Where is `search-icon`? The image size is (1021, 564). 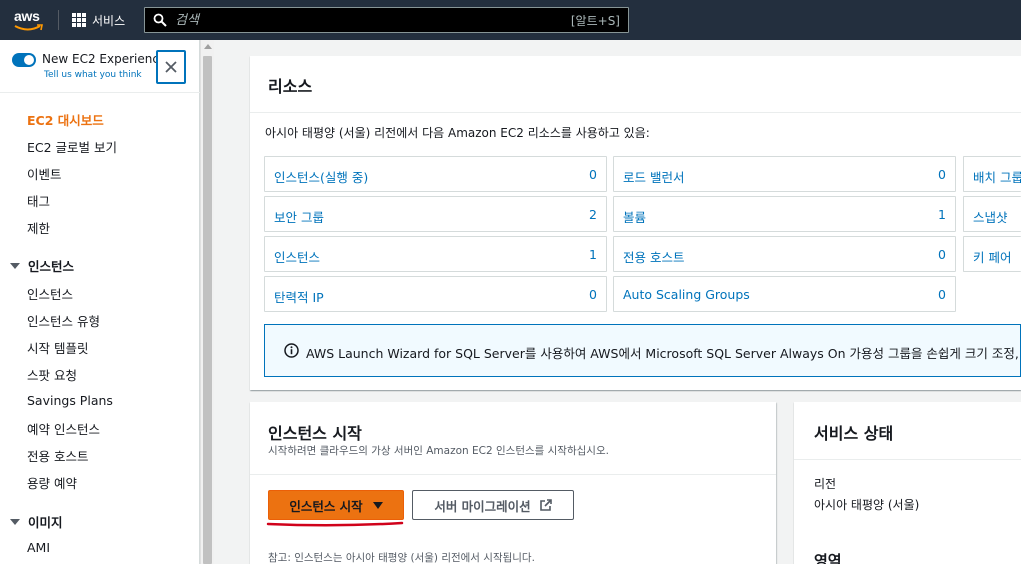
search-icon is located at coordinates (160, 20).